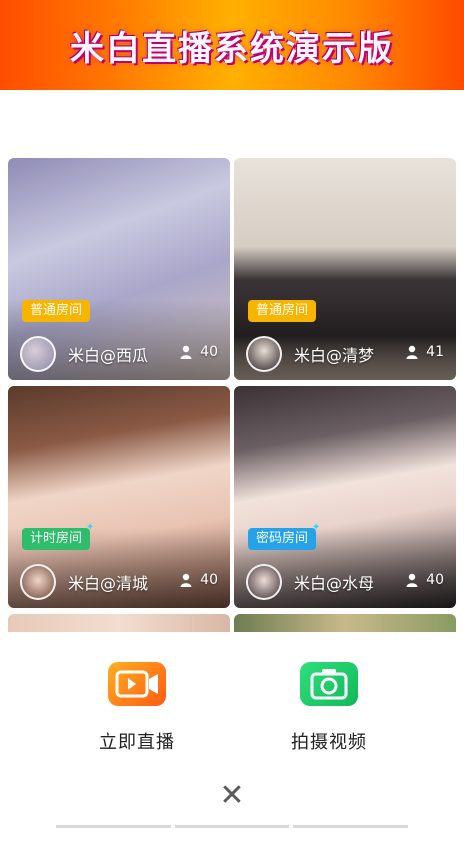 The image size is (464, 843). Describe the element at coordinates (329, 684) in the screenshot. I see `camera-icon` at that location.